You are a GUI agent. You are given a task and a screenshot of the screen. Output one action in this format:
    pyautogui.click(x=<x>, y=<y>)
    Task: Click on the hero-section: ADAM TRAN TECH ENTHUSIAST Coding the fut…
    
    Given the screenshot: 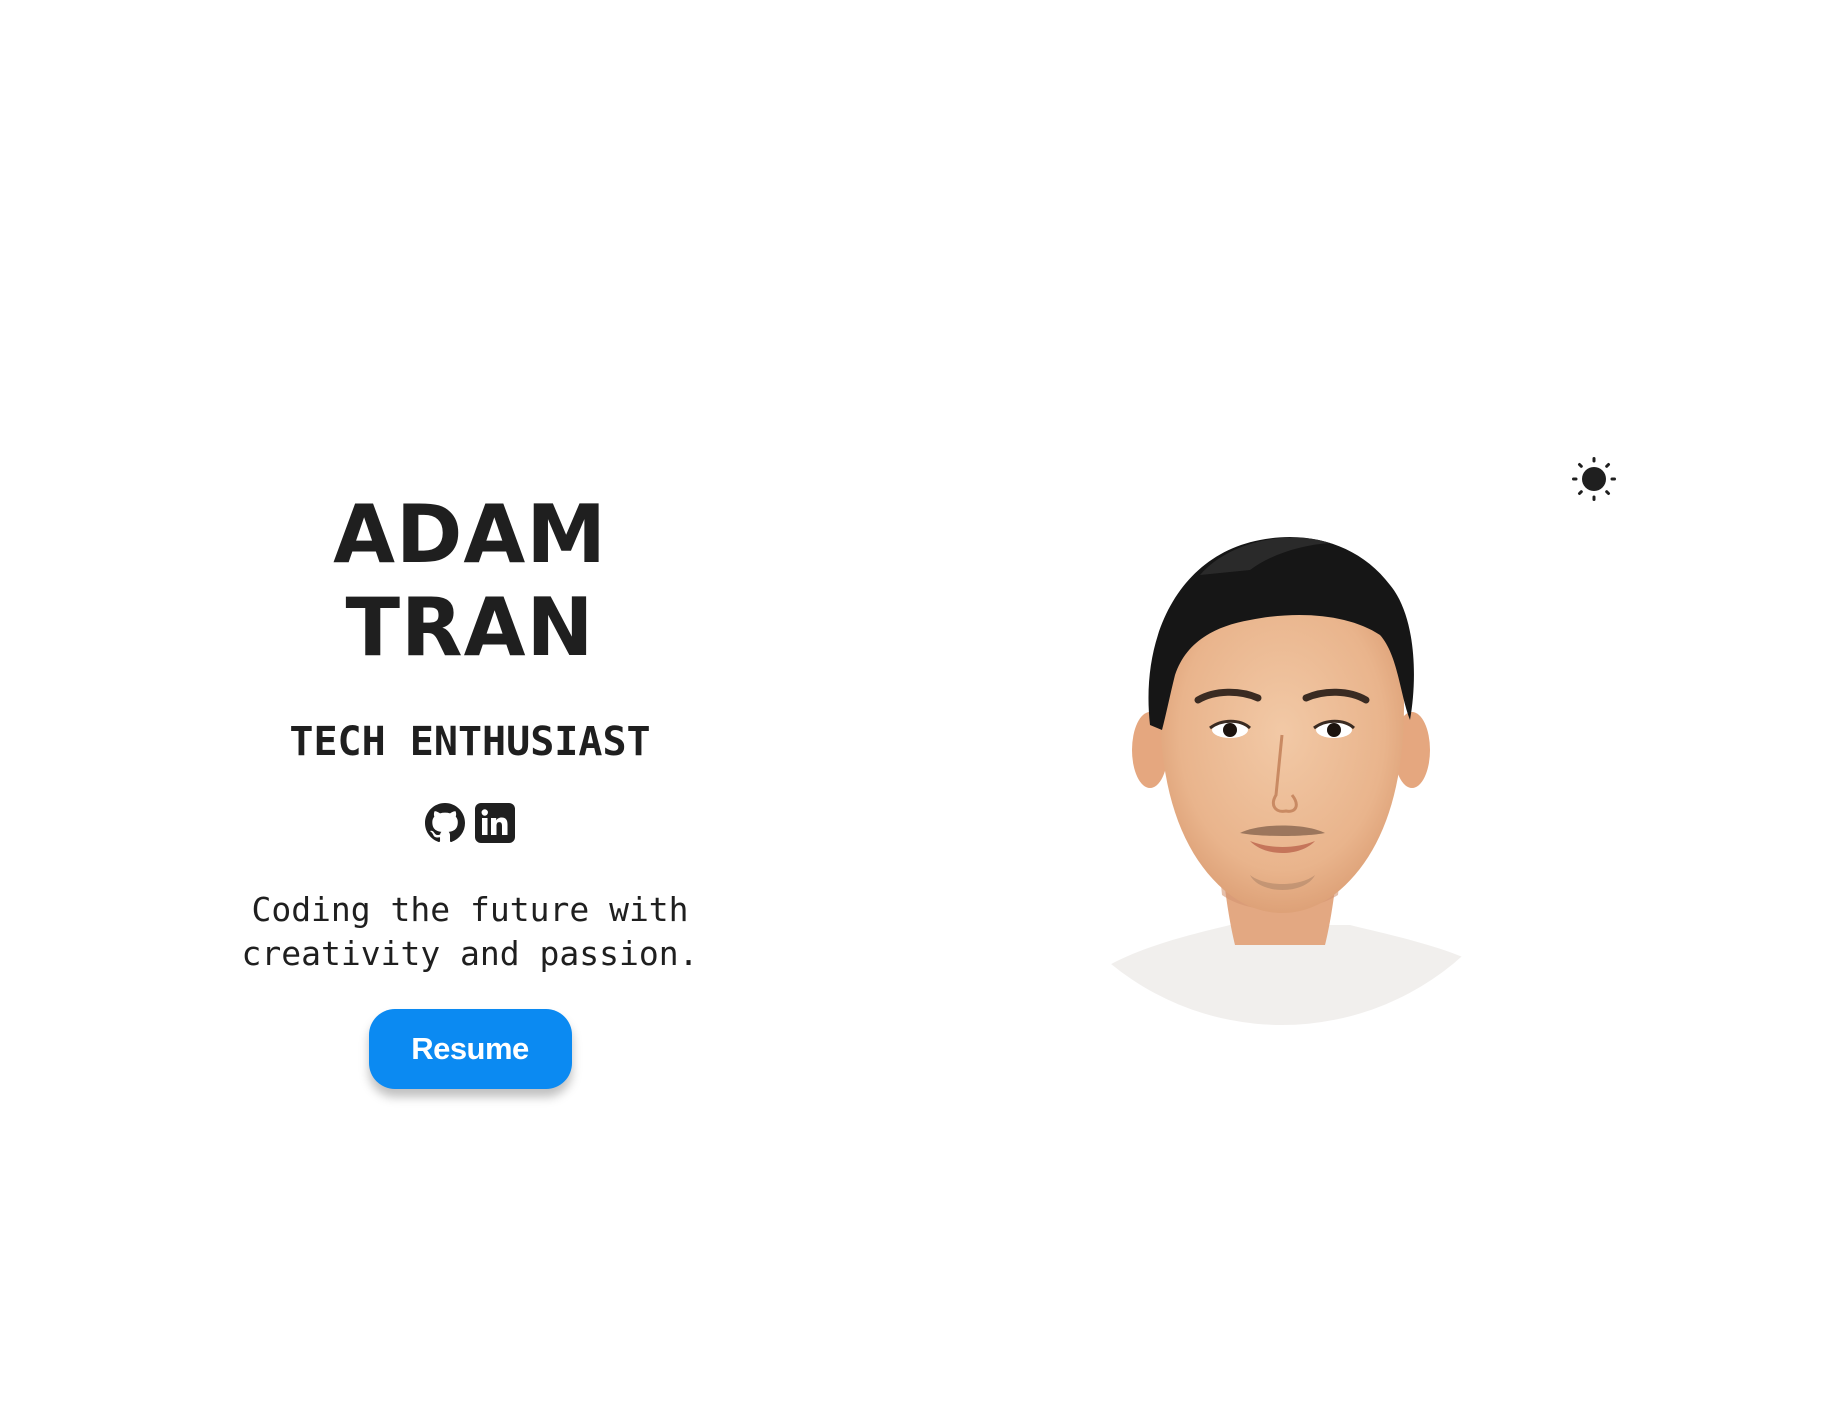 What is the action you would take?
    pyautogui.click(x=470, y=788)
    